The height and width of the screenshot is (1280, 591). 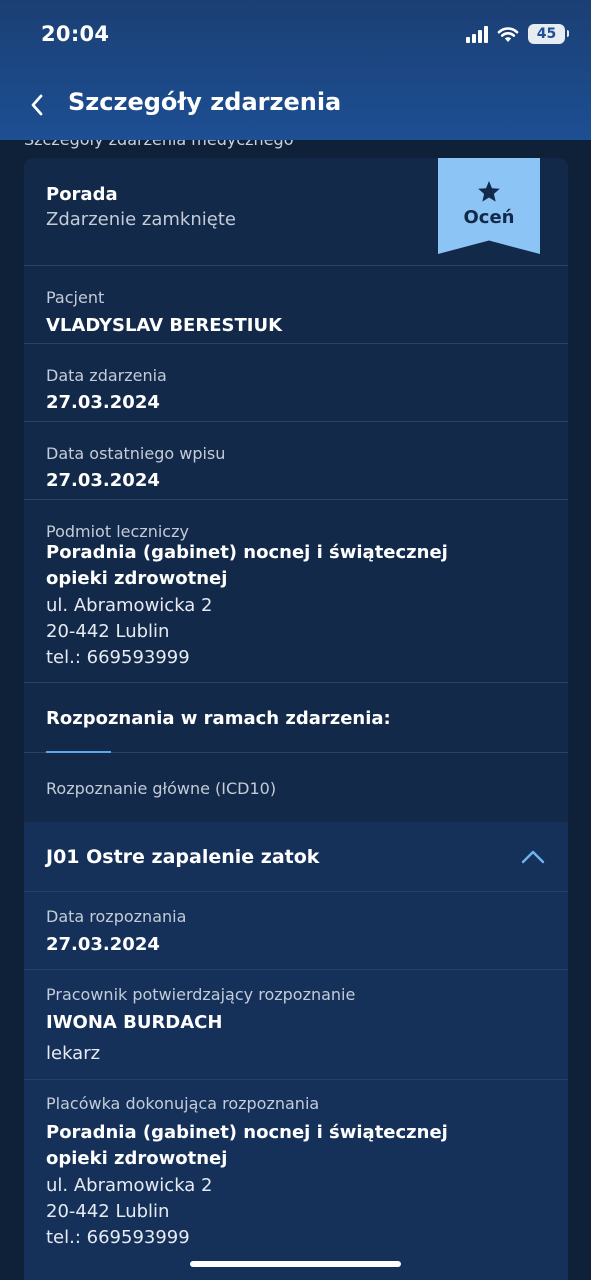 I want to click on facility-name-line1: Poradnia (gabinet) nocnej i świątecznej, so click(x=247, y=1132).